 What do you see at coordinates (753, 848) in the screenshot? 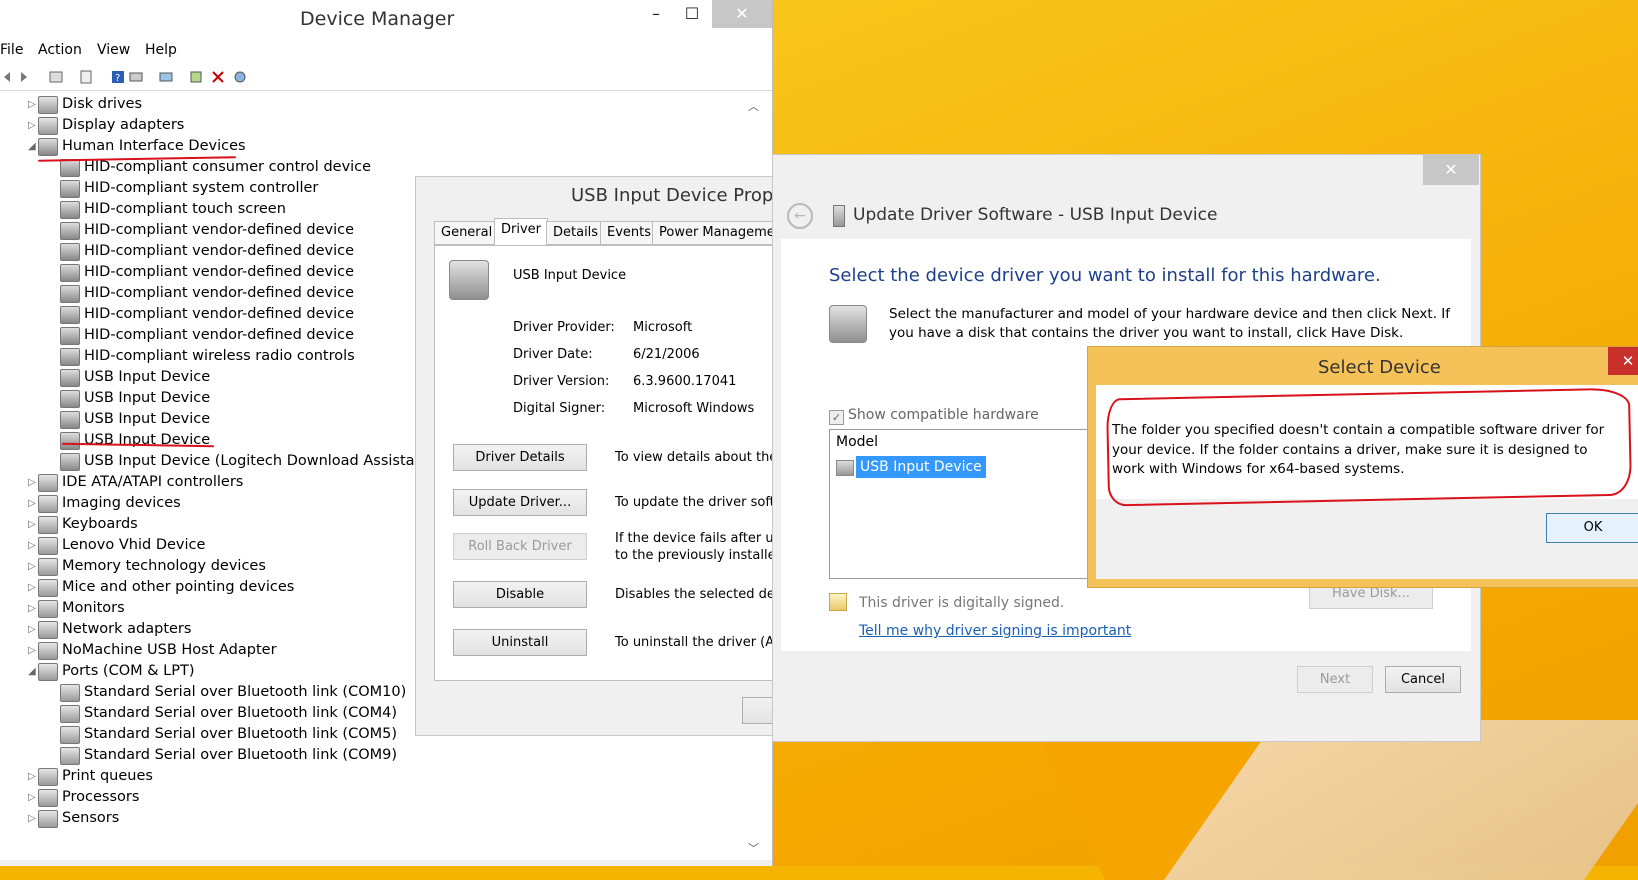
I see `scroll-down-icon: ﹀` at bounding box center [753, 848].